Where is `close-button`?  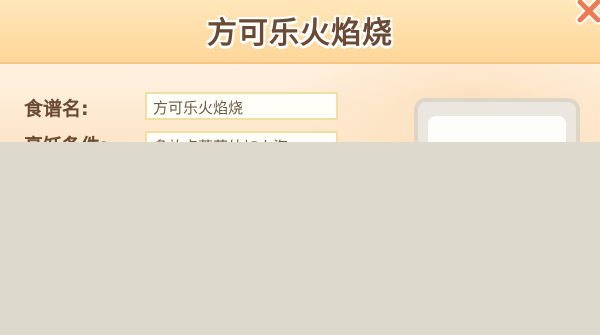
close-button is located at coordinates (586, 15).